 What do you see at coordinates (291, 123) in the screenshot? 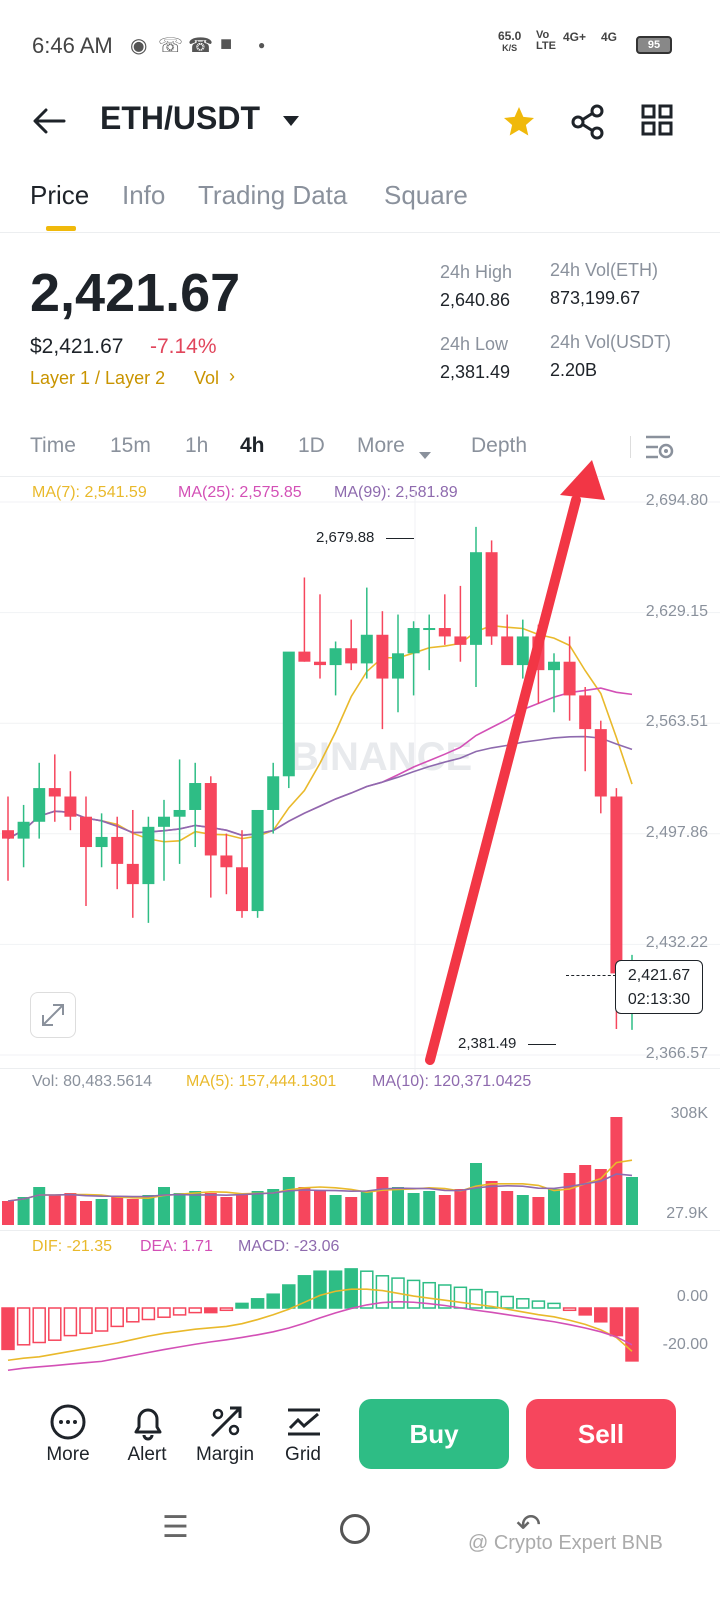
I see `caret-down-icon` at bounding box center [291, 123].